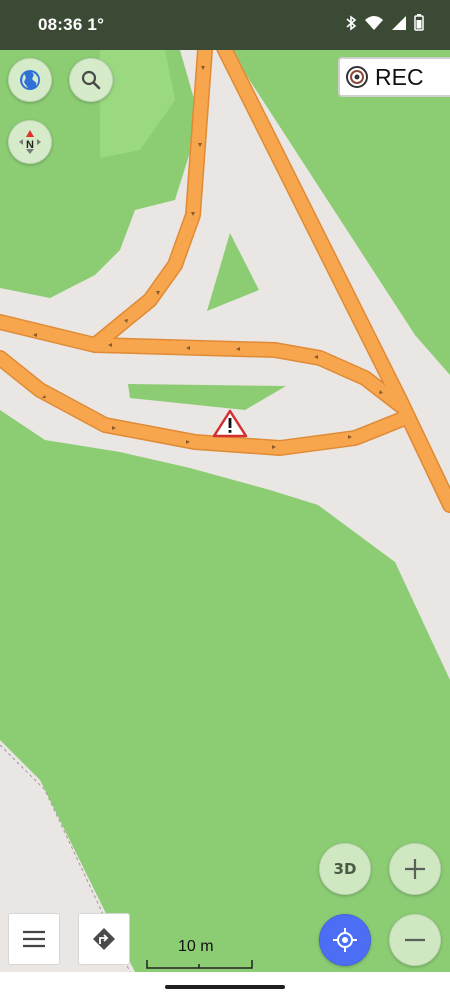  I want to click on plus-icon, so click(415, 869).